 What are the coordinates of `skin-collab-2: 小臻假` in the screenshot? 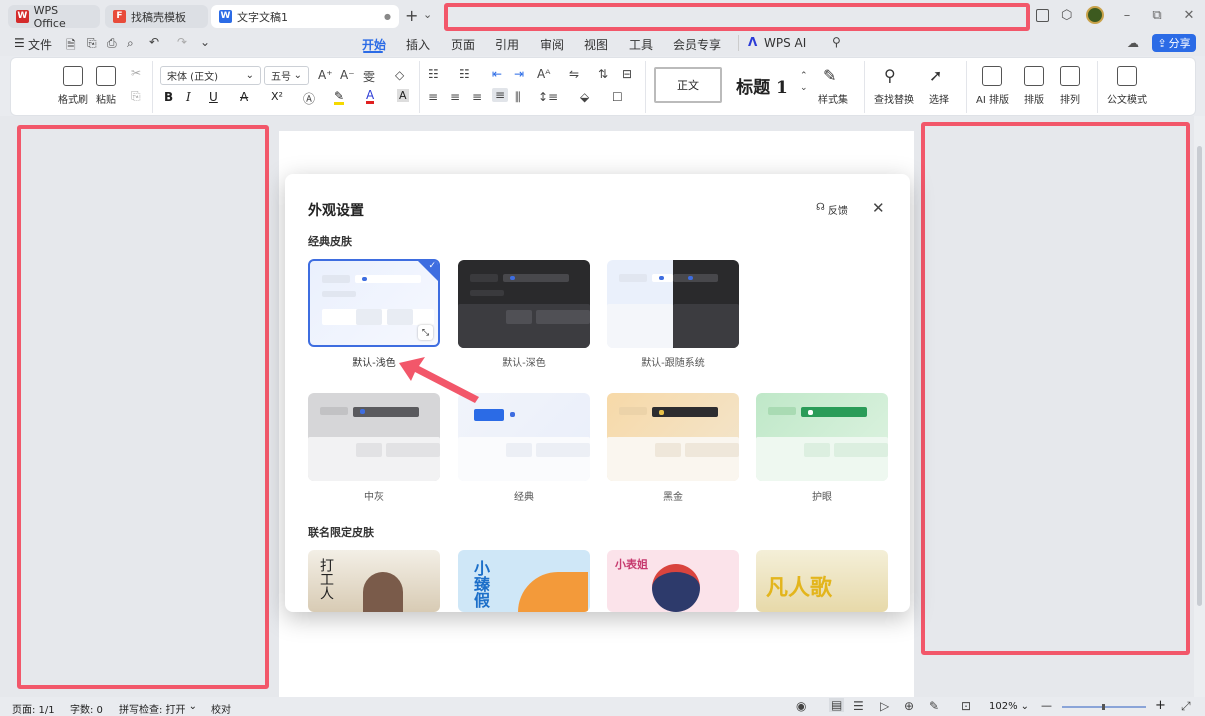 It's located at (524, 581).